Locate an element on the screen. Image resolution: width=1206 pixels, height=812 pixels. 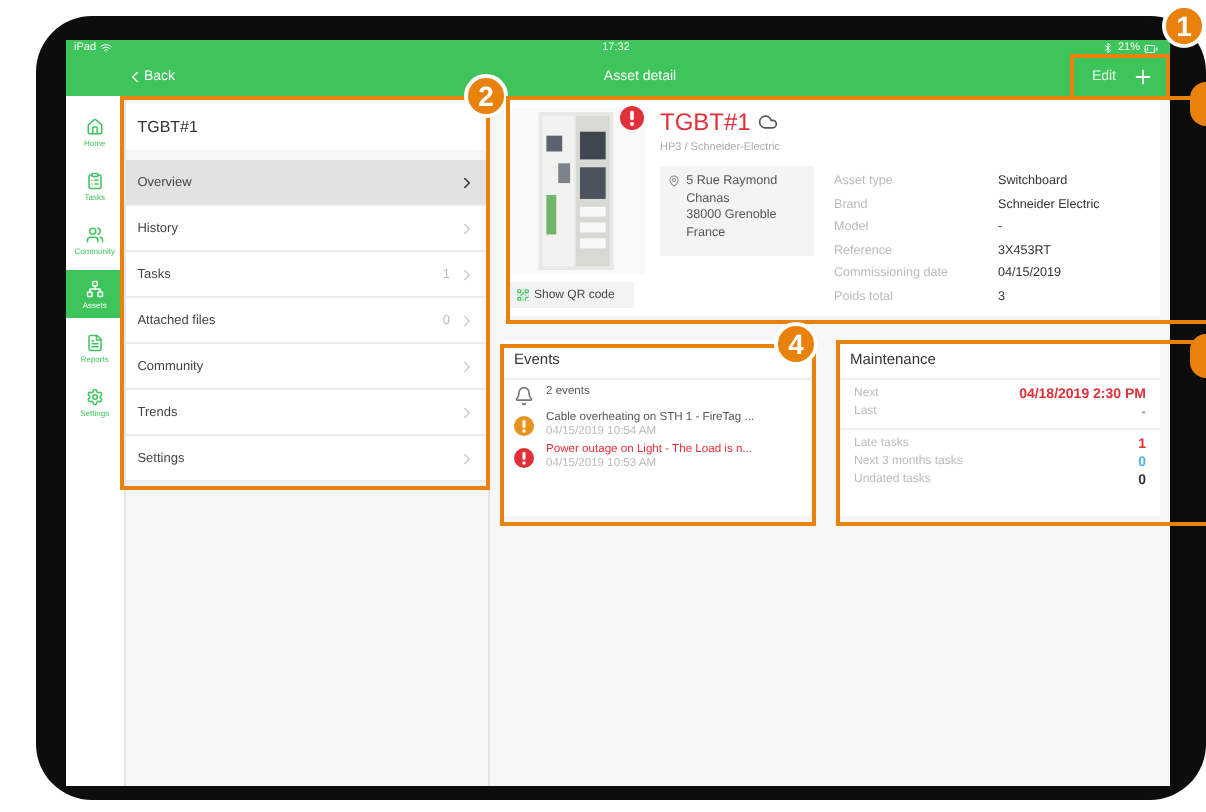
settings-icon is located at coordinates (94, 396).